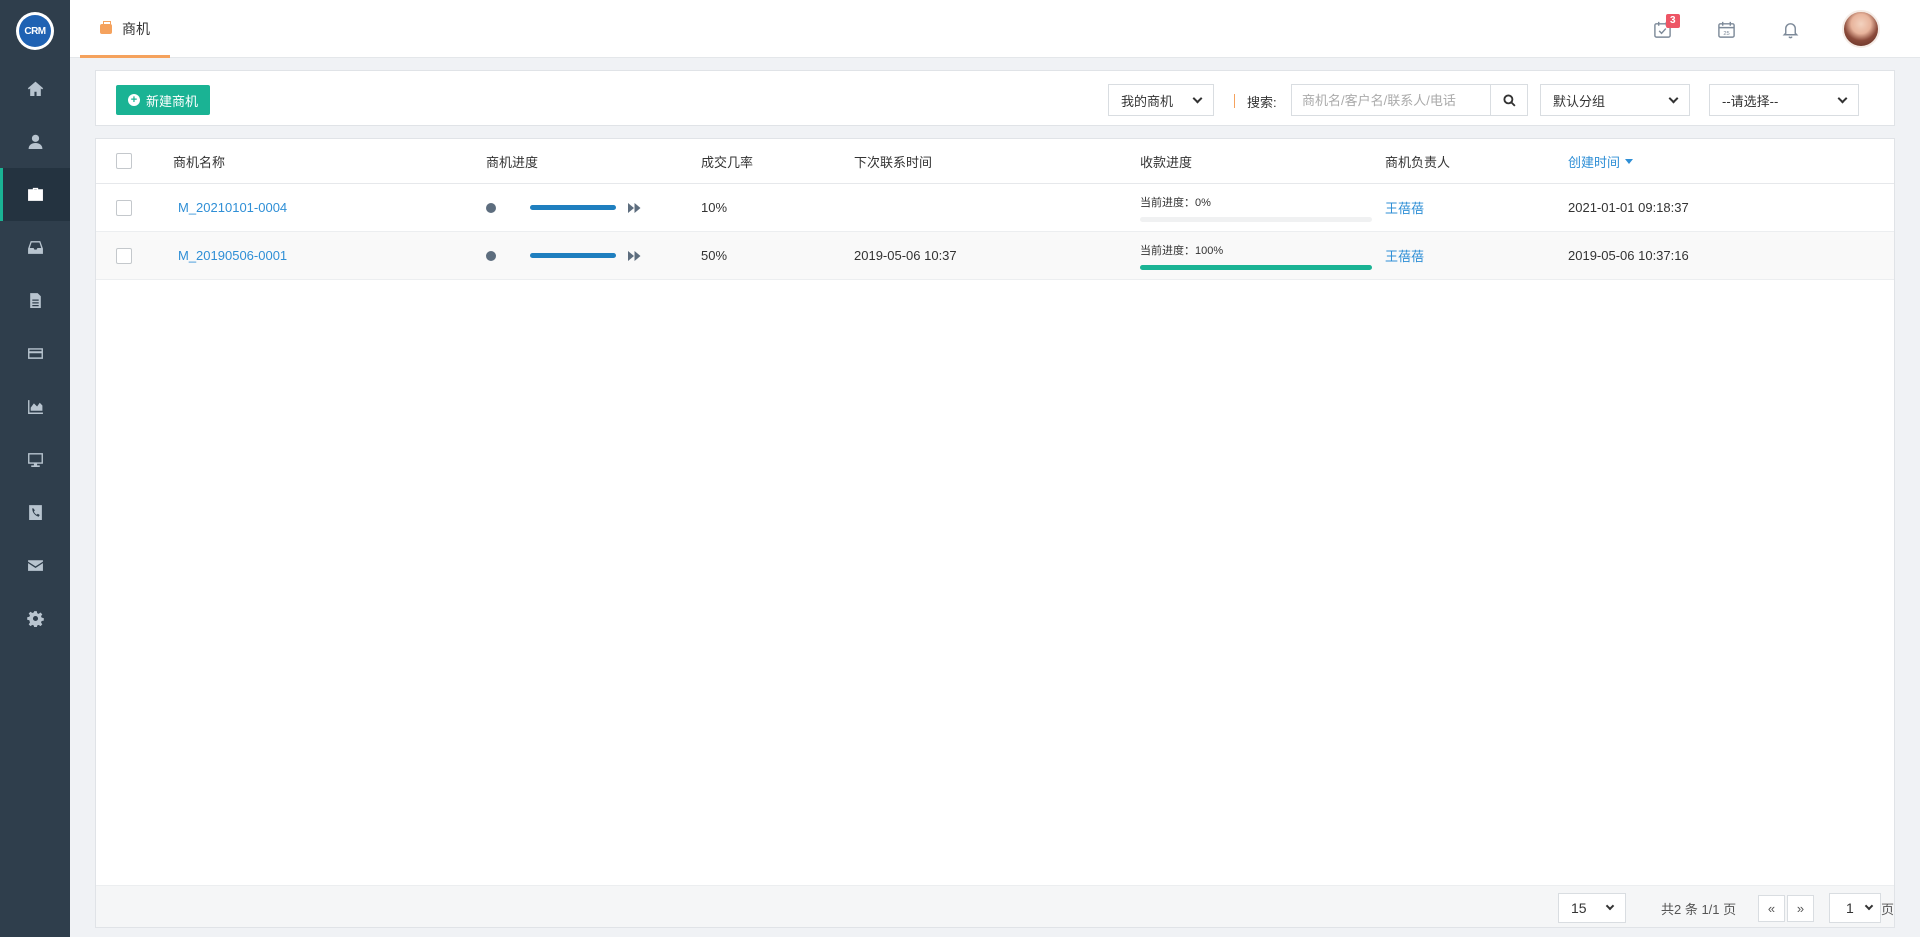 The width and height of the screenshot is (1920, 937). What do you see at coordinates (124, 161) in the screenshot?
I see `select-all-checkbox` at bounding box center [124, 161].